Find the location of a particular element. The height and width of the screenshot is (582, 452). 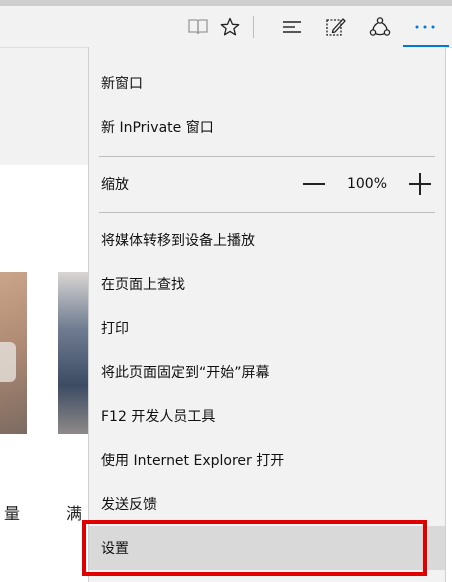

menu-item-pin-to-start: 将此页面固定到“开始”屏幕 is located at coordinates (267, 372).